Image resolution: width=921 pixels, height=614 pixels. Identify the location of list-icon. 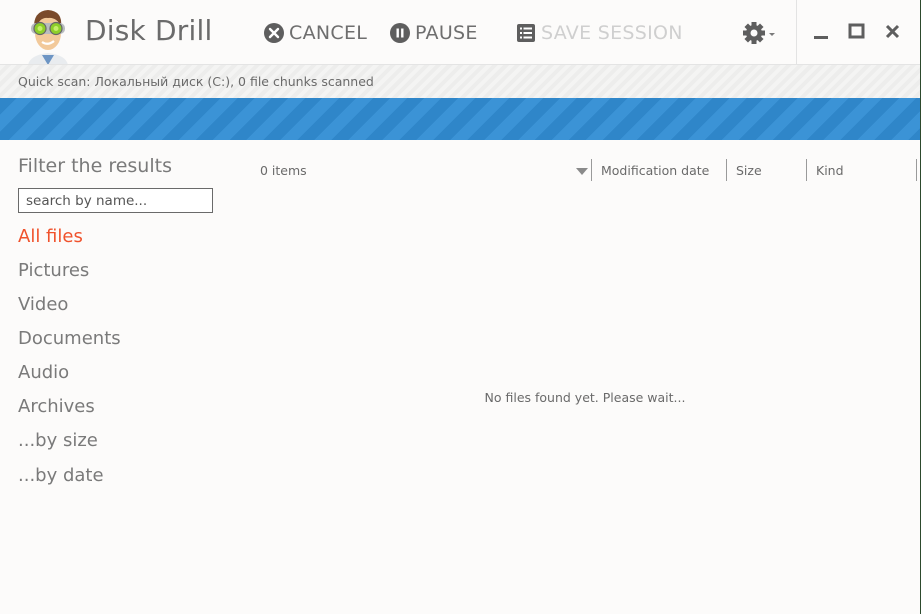
(526, 33).